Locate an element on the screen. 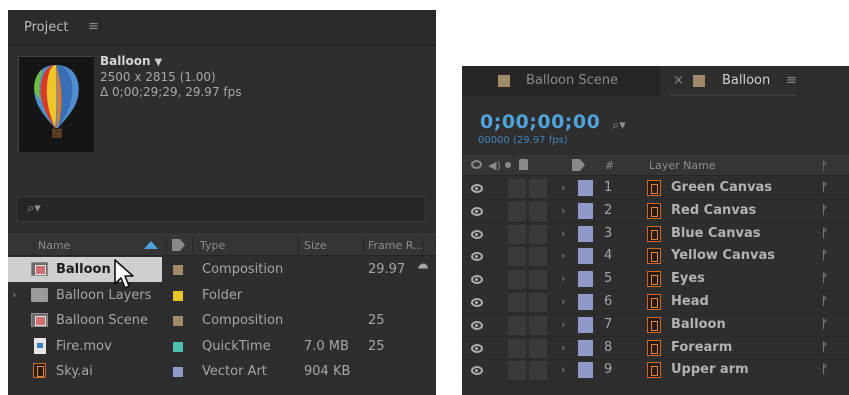  layer-row: › 6 Head ᚠ is located at coordinates (655, 302).